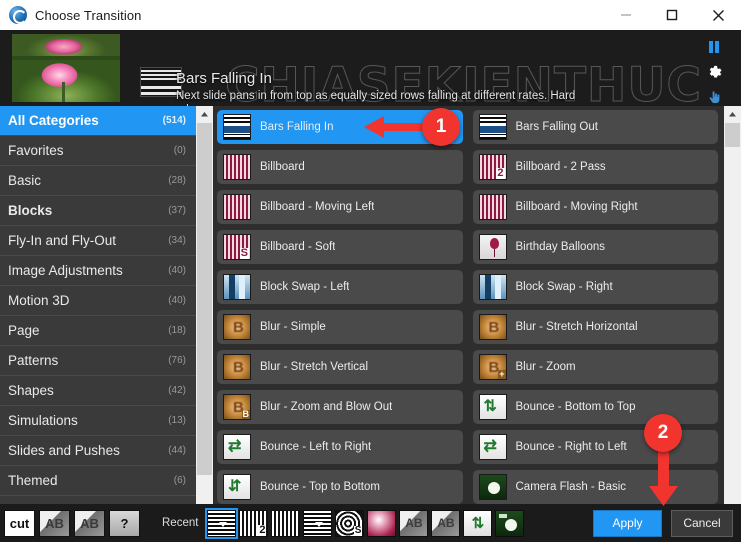  I want to click on transition-thumbnail-icon: ⇄, so click(237, 447).